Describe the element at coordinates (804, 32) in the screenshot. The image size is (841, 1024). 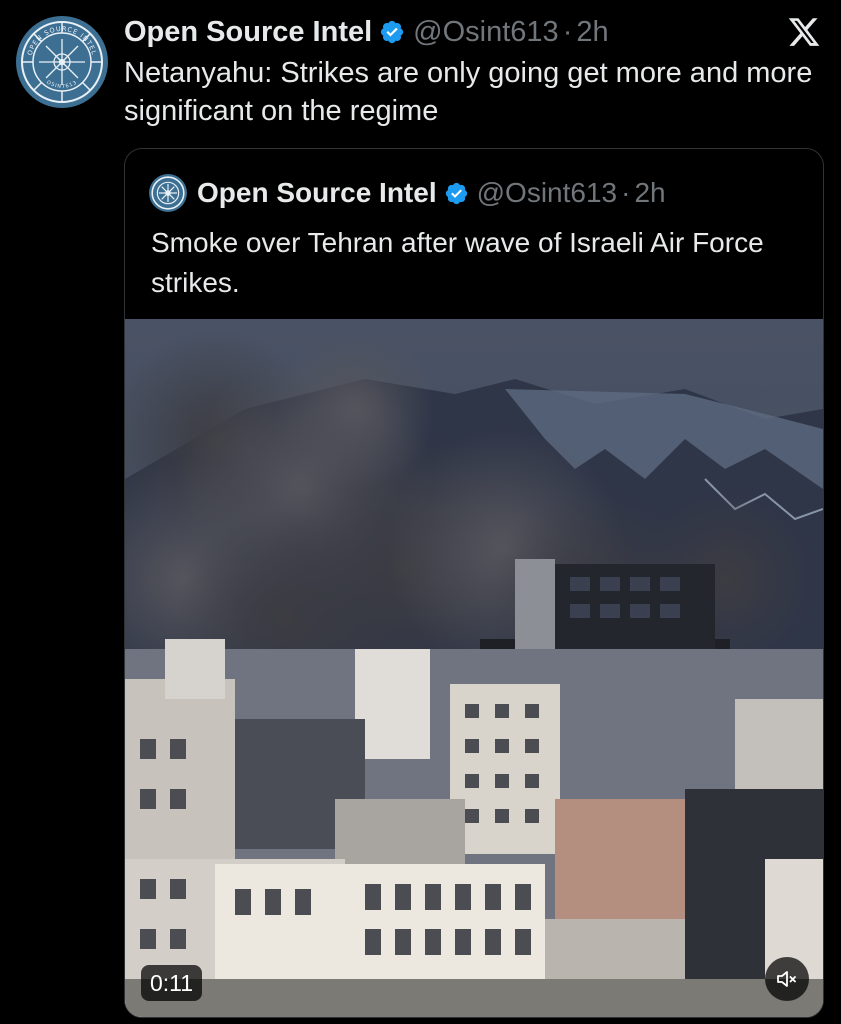
I see `x-logo-icon` at that location.